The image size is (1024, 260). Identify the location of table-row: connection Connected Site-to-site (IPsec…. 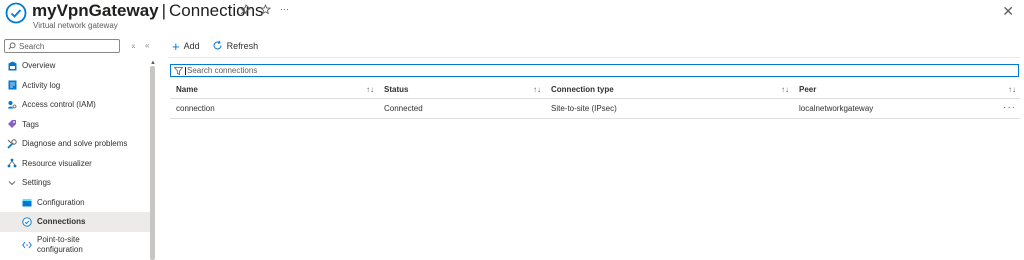
(595, 108).